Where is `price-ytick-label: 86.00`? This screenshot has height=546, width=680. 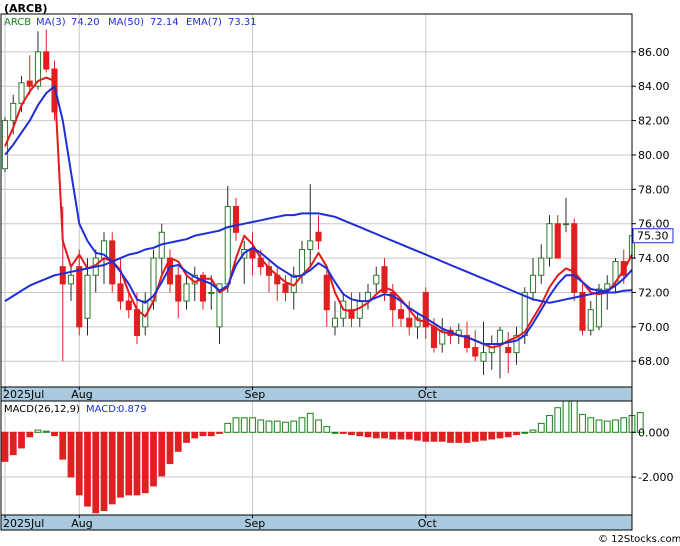 price-ytick-label: 86.00 is located at coordinates (654, 52).